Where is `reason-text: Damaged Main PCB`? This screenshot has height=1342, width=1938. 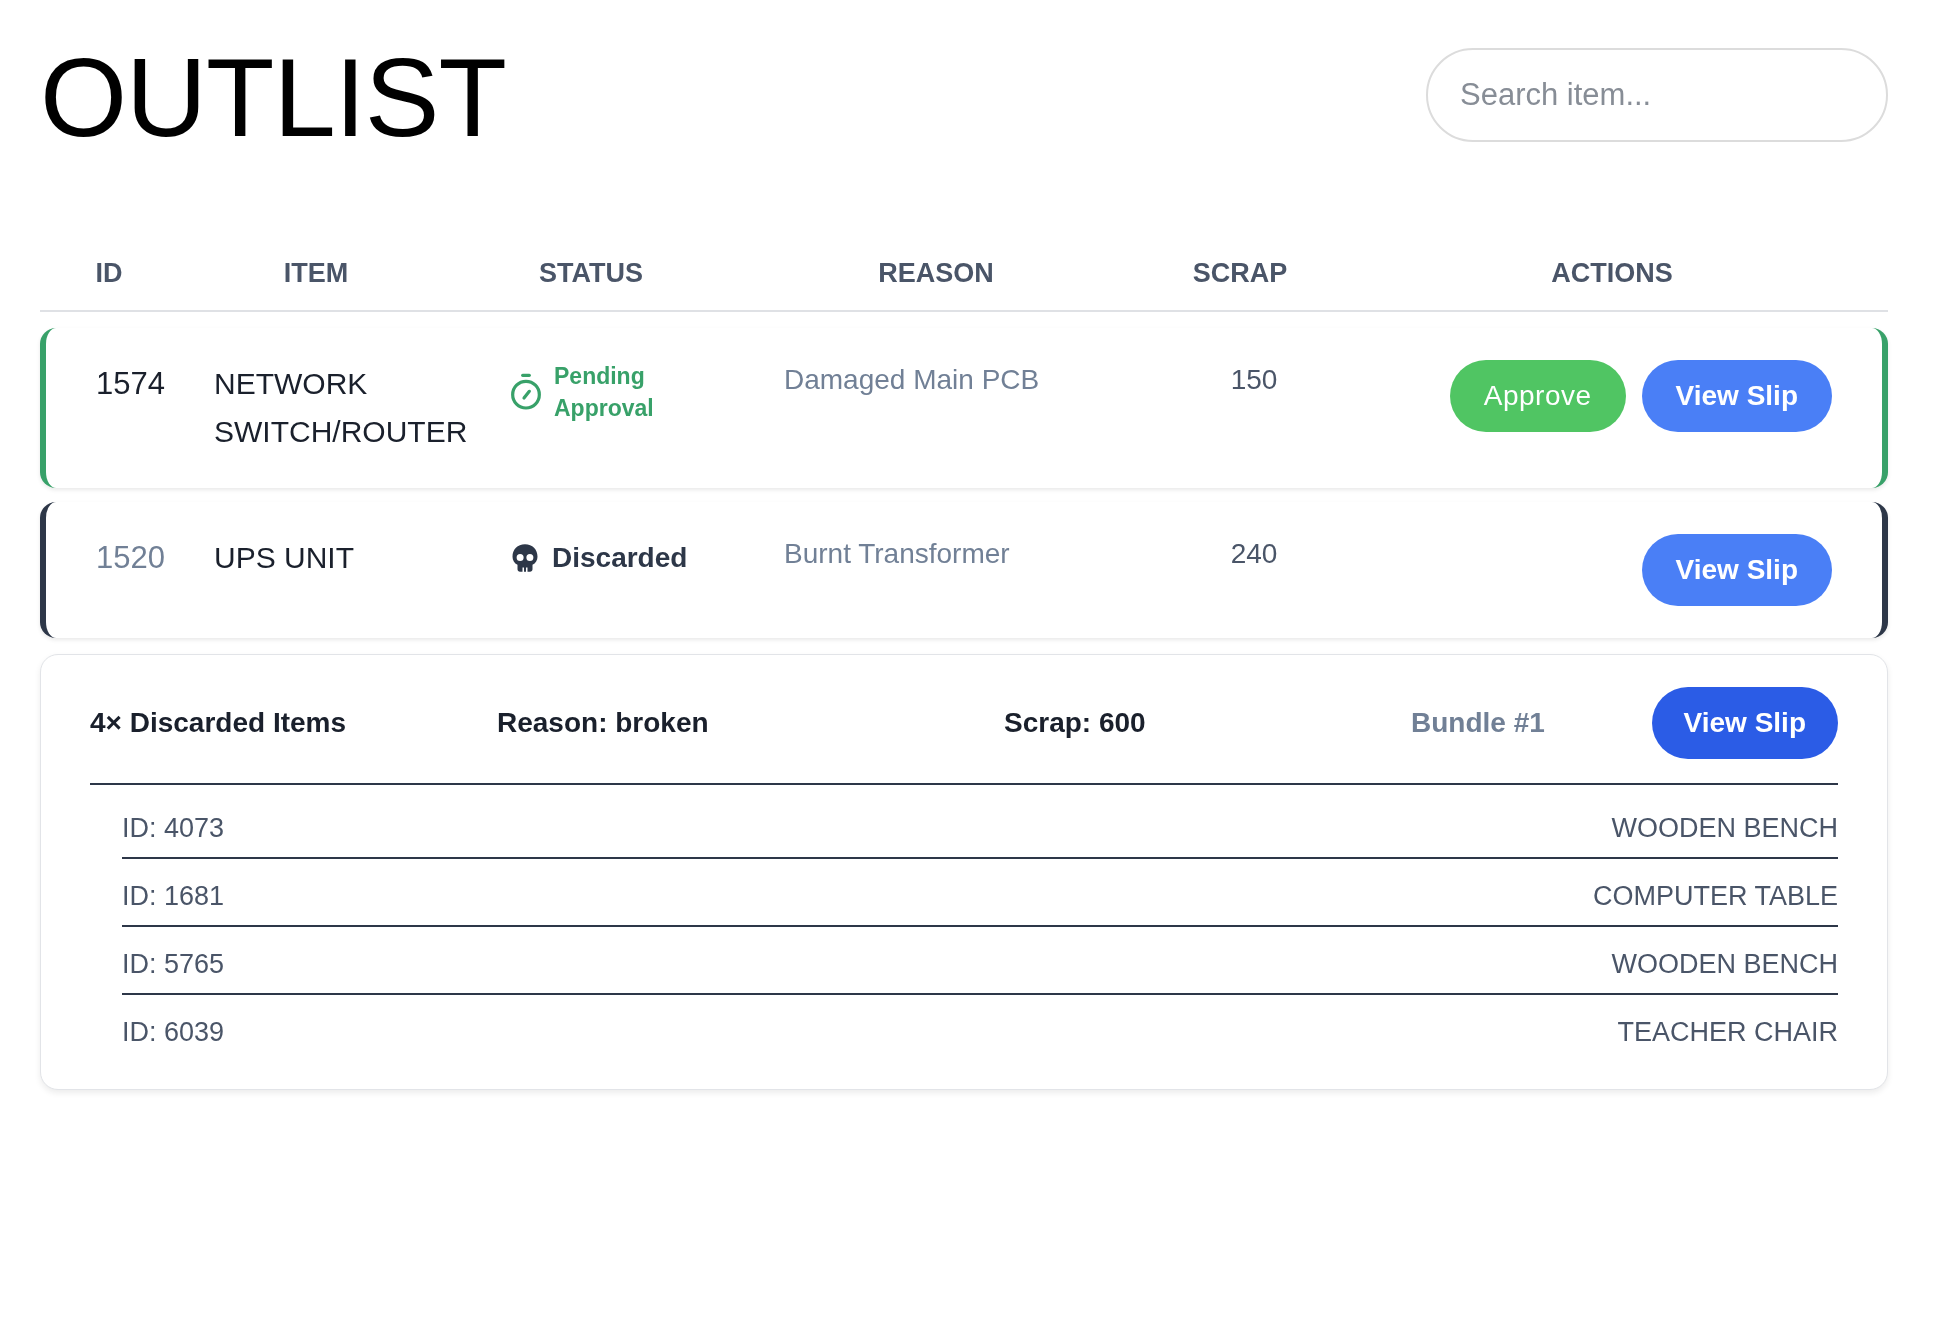 reason-text: Damaged Main PCB is located at coordinates (912, 380).